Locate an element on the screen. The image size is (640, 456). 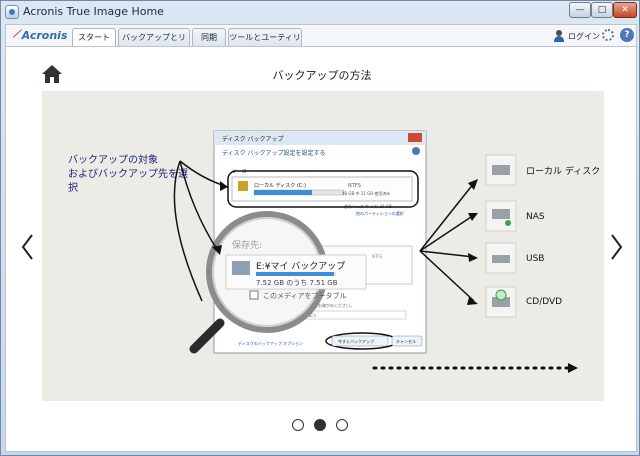
app-icon is located at coordinates (12, 12).